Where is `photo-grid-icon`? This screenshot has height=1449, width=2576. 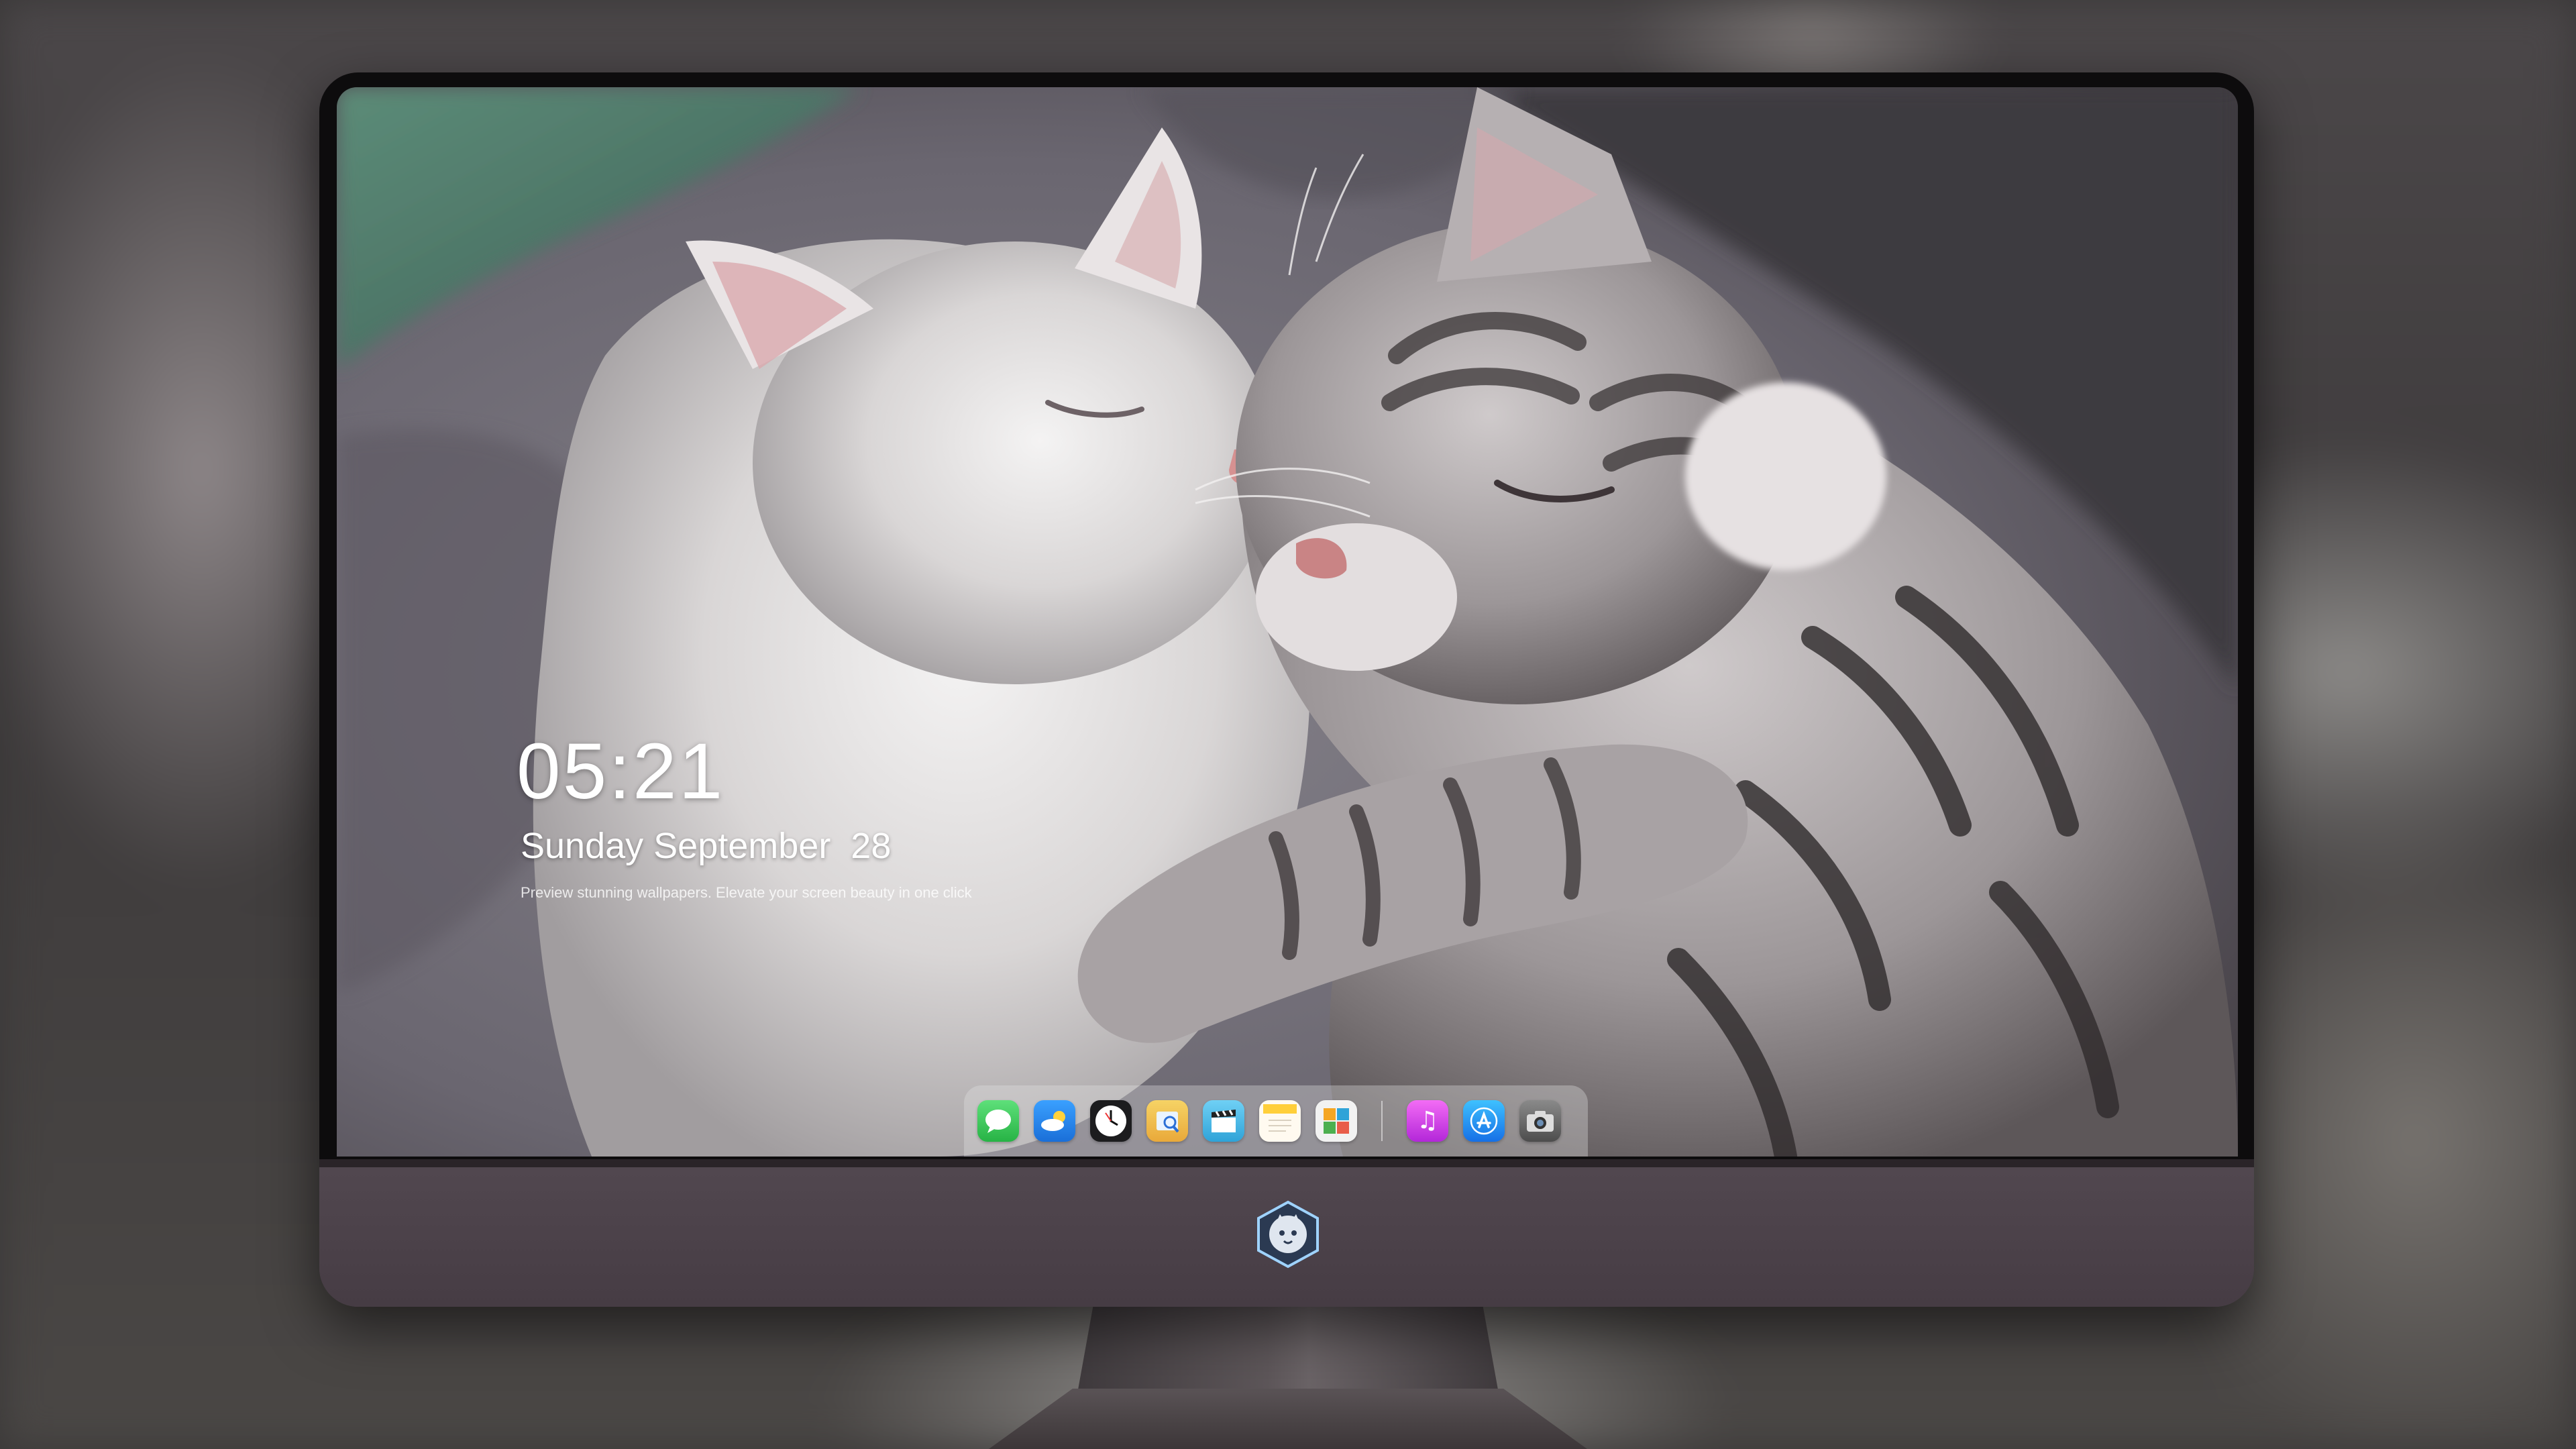 photo-grid-icon is located at coordinates (1336, 1121).